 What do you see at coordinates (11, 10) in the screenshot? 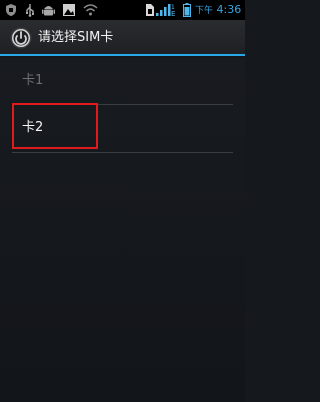
I see `shield-icon` at bounding box center [11, 10].